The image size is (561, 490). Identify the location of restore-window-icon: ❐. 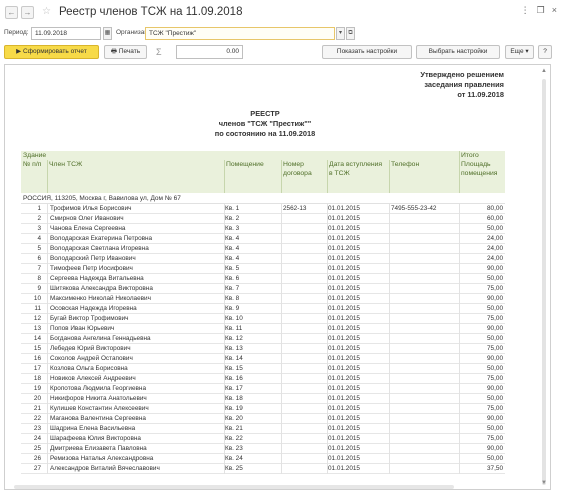
(541, 10).